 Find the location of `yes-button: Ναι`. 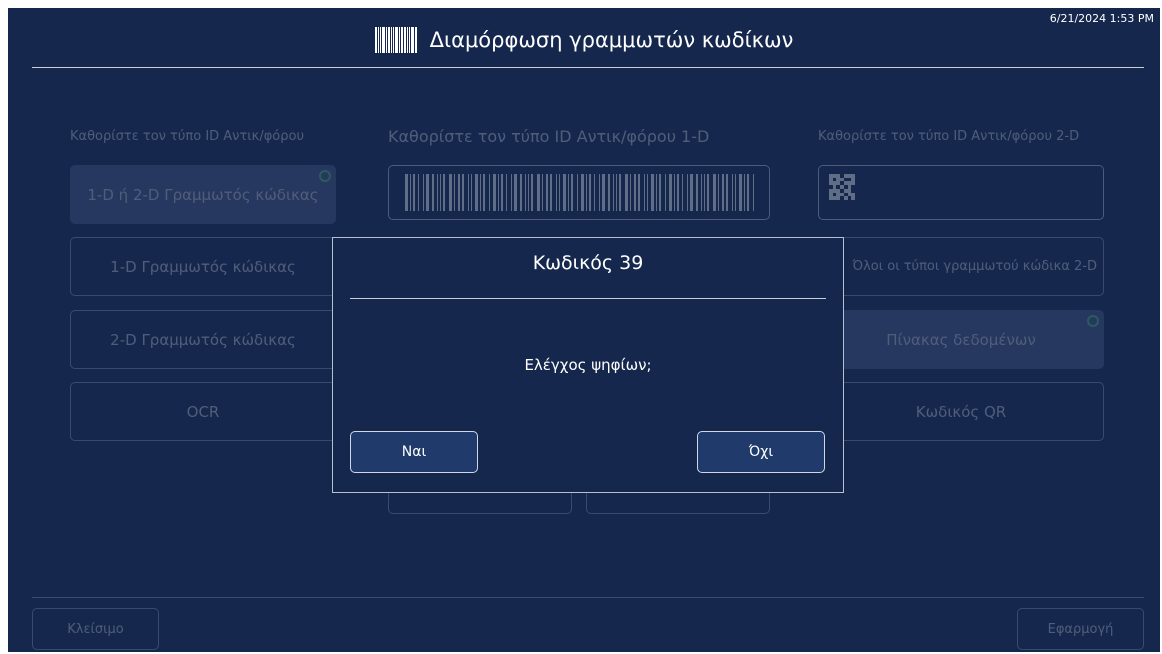

yes-button: Ναι is located at coordinates (414, 452).